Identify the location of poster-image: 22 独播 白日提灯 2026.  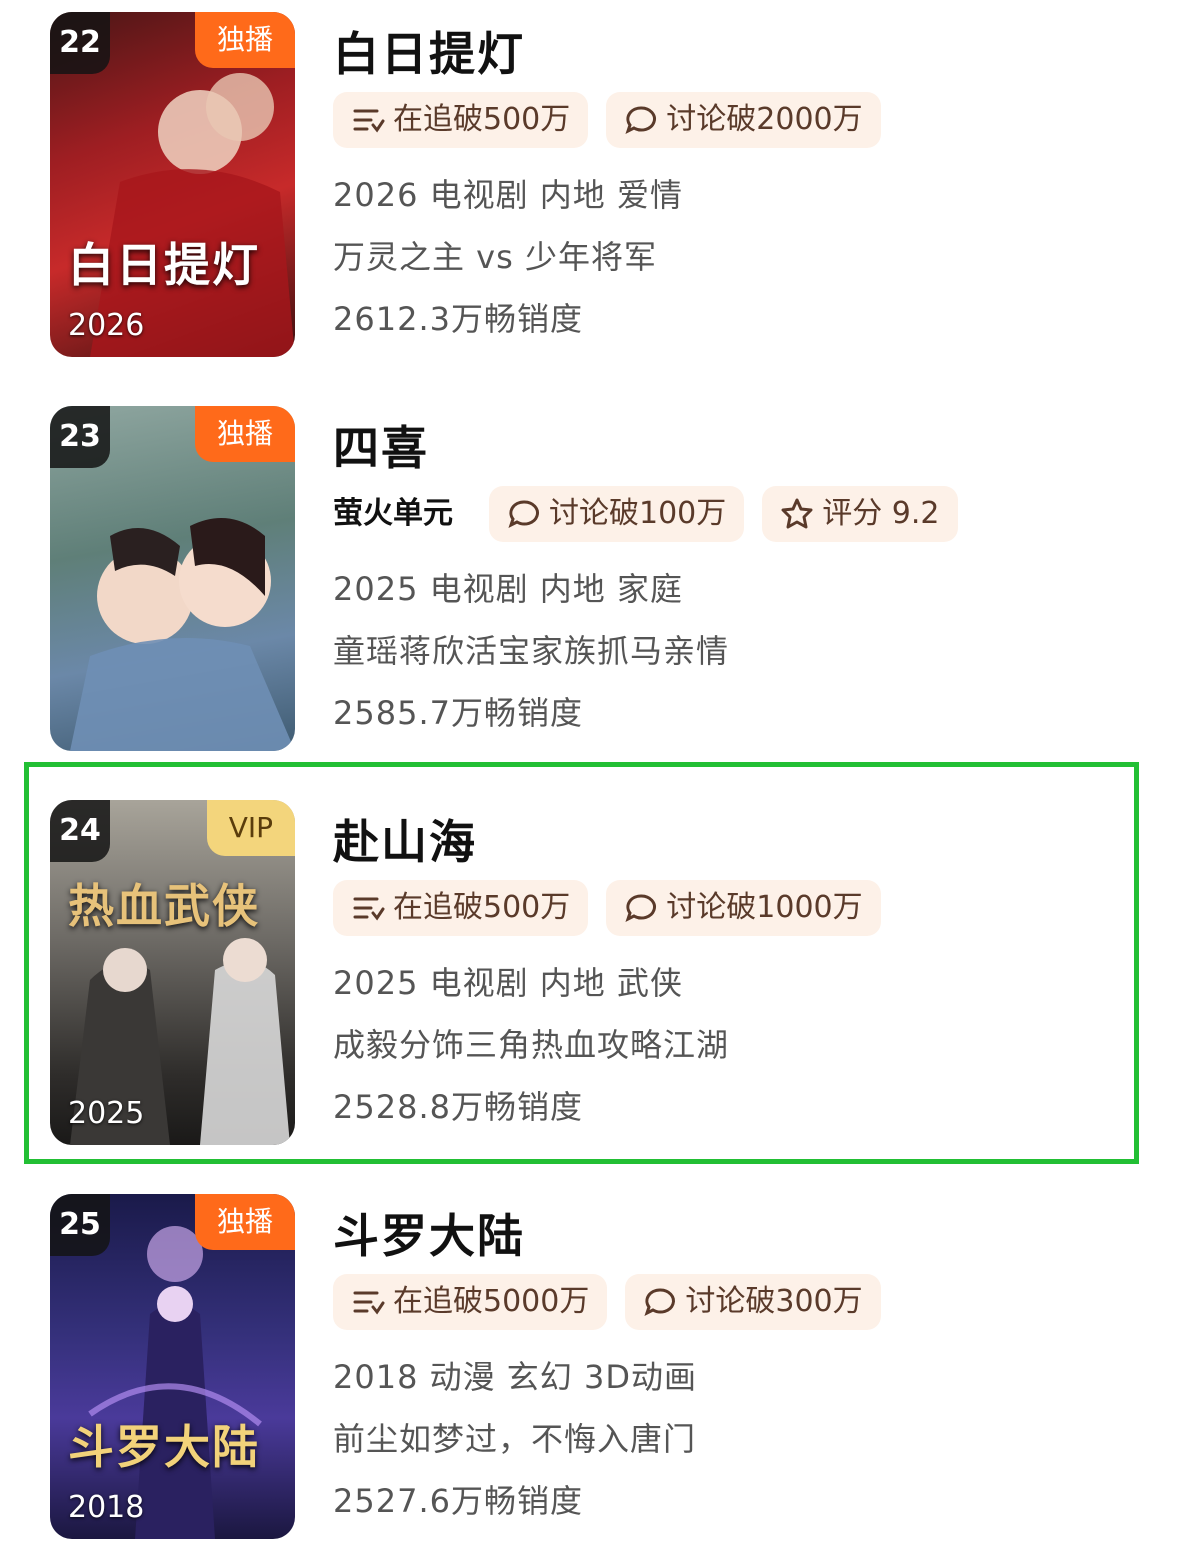
(172, 184).